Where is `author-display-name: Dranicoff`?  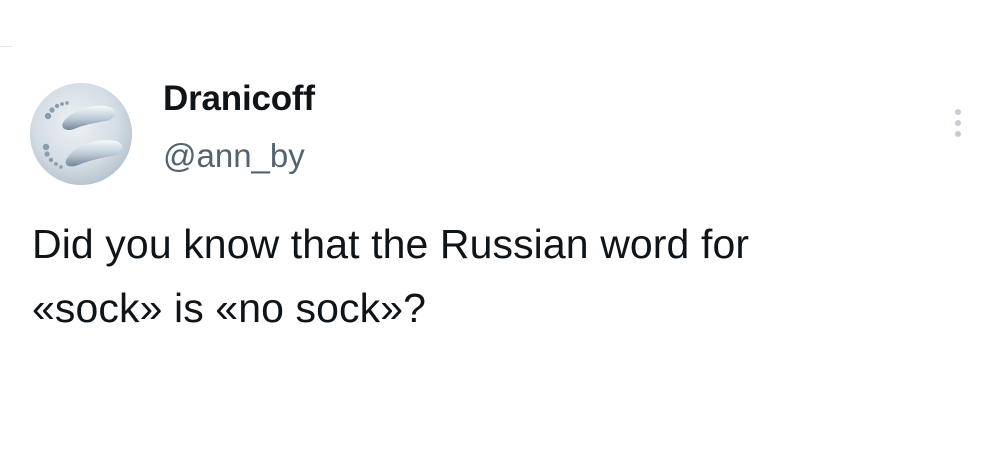 author-display-name: Dranicoff is located at coordinates (239, 99).